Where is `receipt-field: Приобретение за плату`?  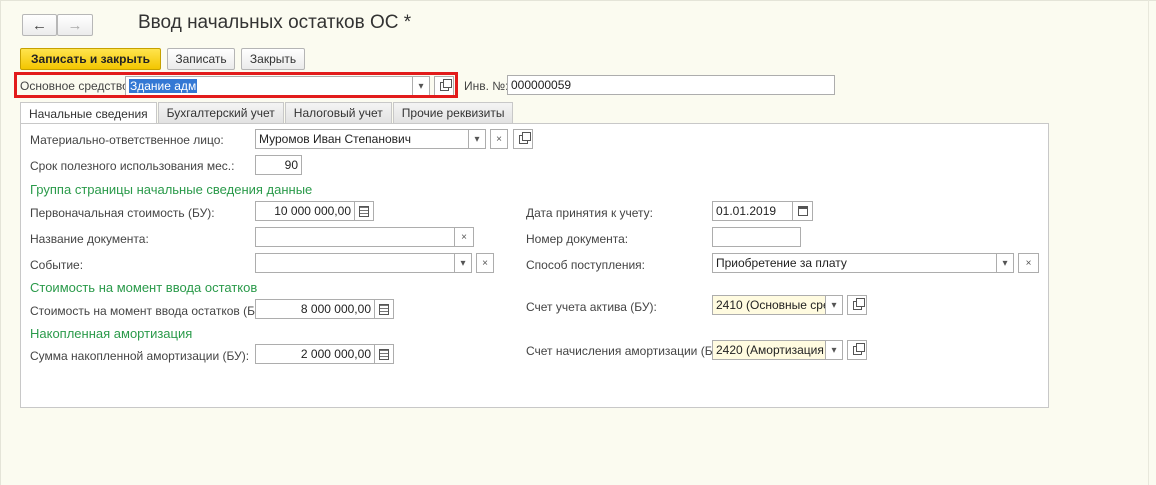 receipt-field: Приобретение за плату is located at coordinates (854, 263).